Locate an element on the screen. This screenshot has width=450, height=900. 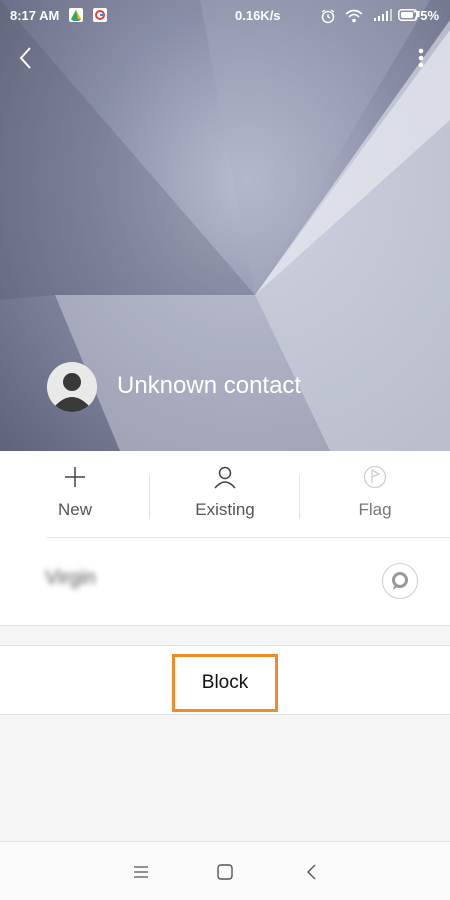
back-button is located at coordinates (26, 58).